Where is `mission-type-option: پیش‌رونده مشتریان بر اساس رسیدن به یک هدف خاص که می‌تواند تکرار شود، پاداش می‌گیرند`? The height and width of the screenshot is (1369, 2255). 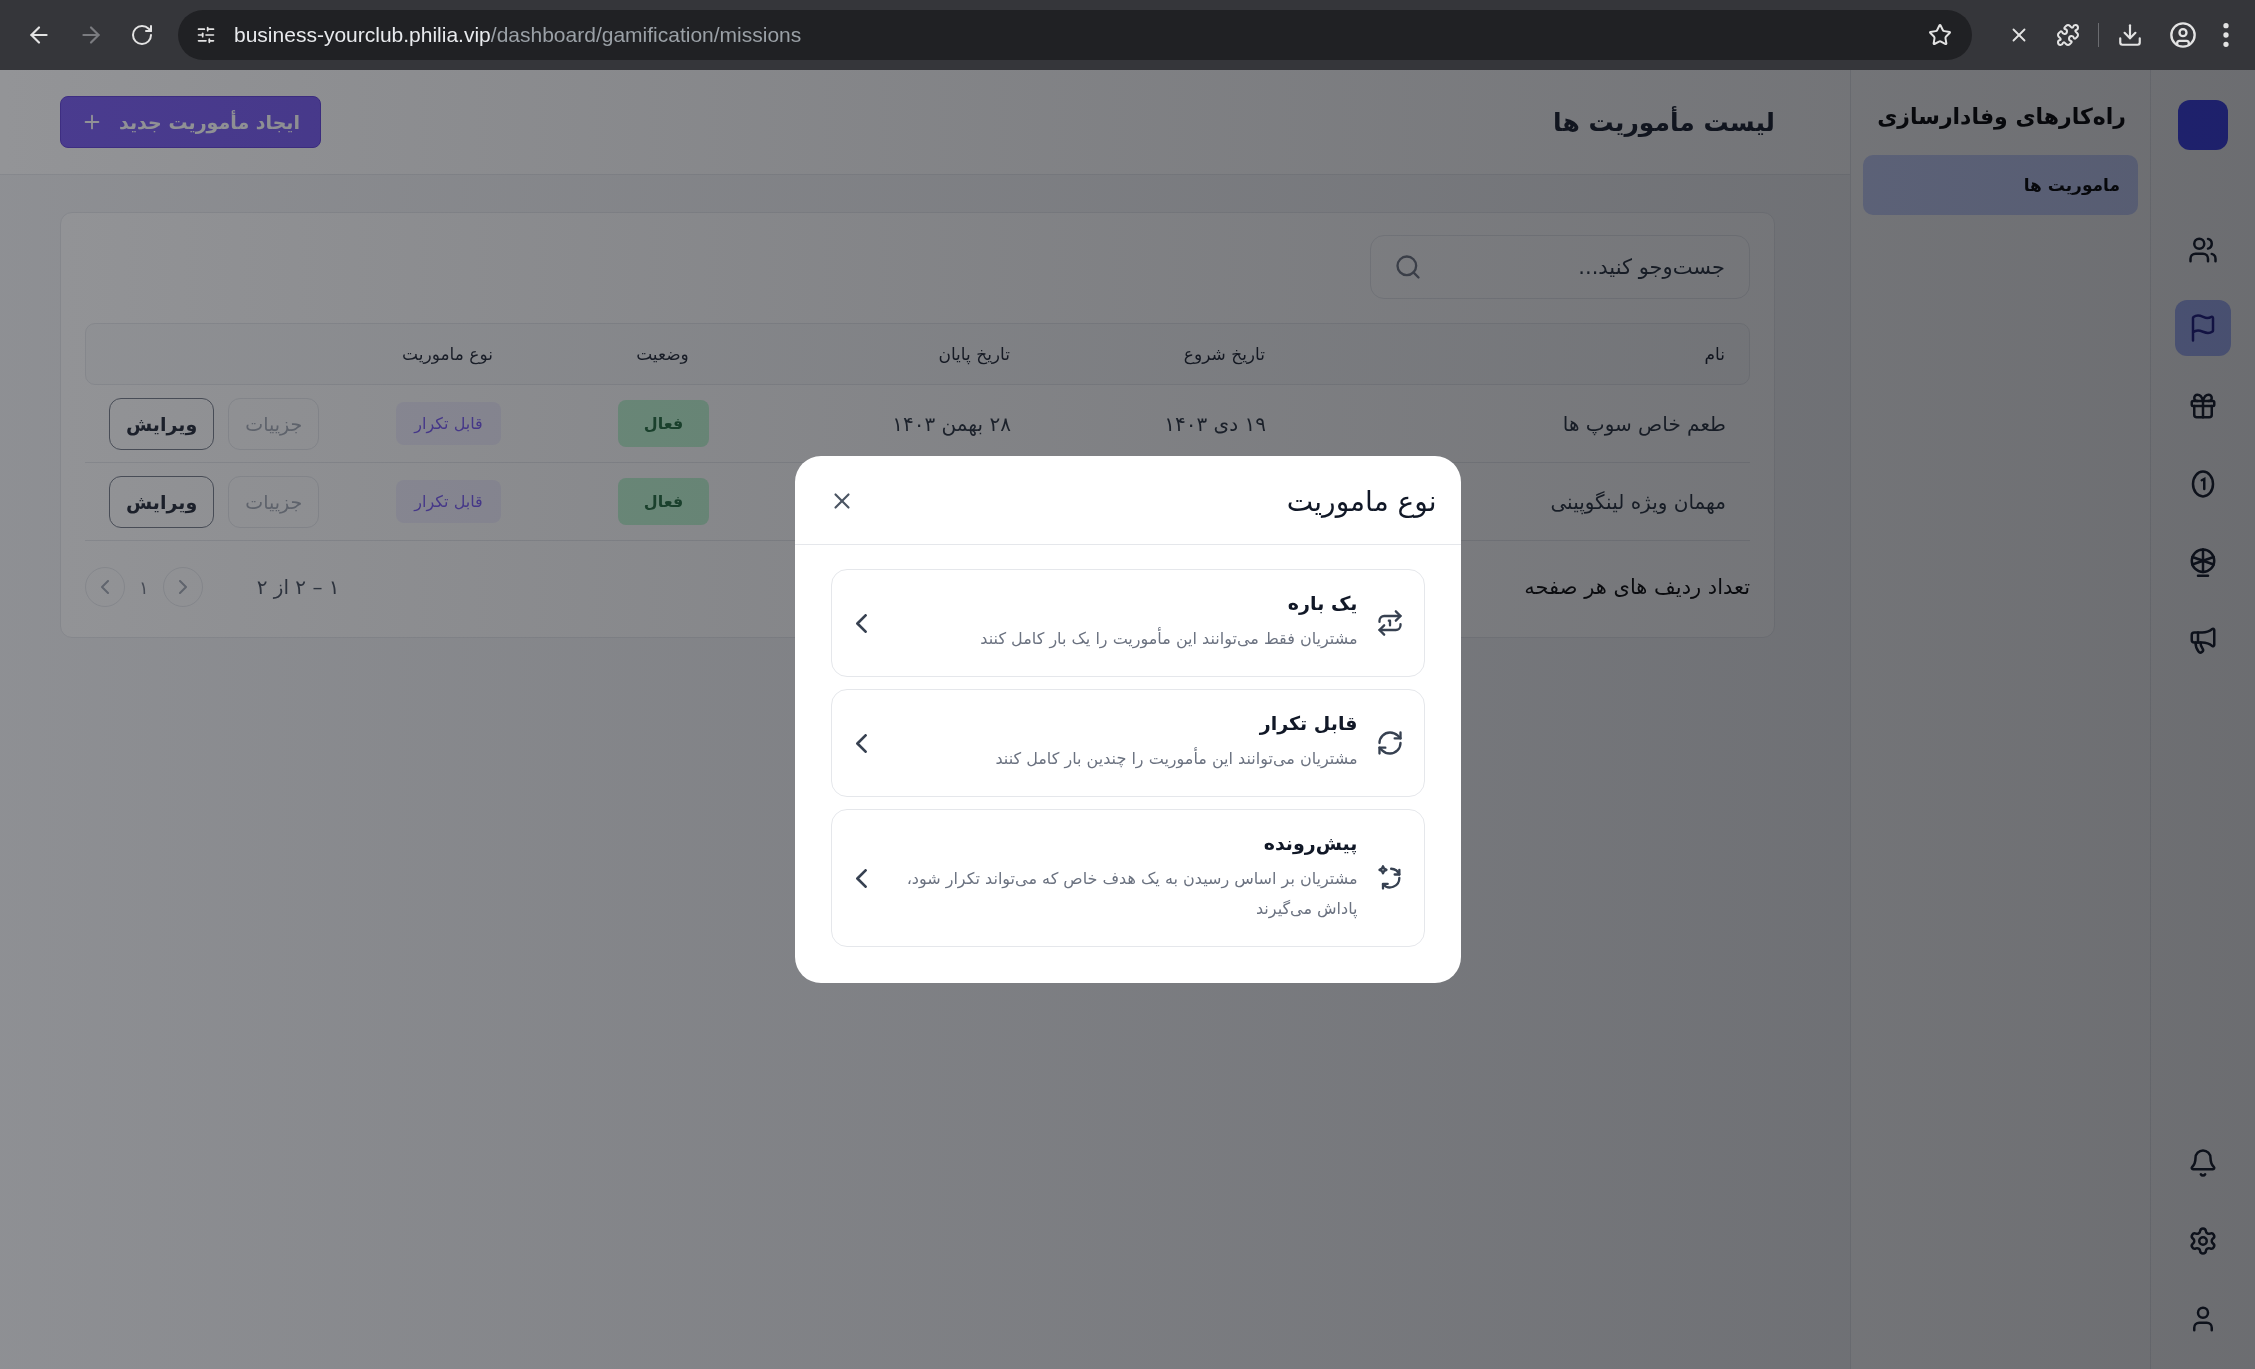
mission-type-option: پیش‌رونده مشتریان بر اساس رسیدن به یک هدف خاص که می‌تواند تکرار شود، پاداش می‌گیرند is located at coordinates (1127, 878).